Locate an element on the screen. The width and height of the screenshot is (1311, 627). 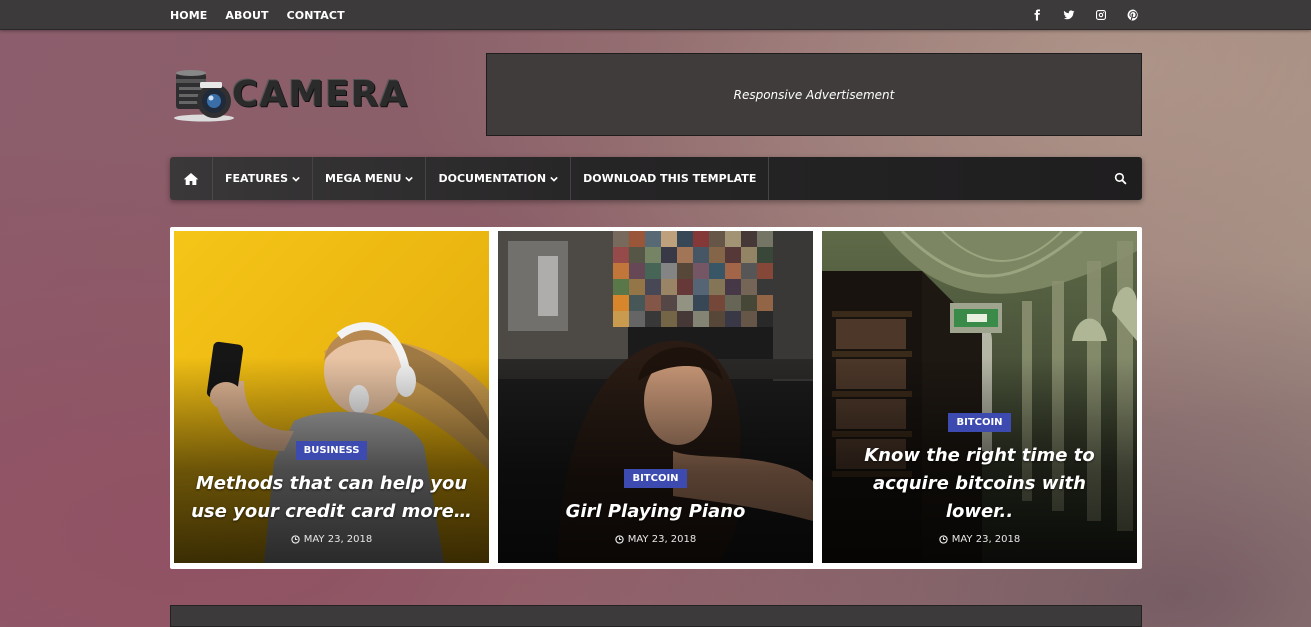
site-logo: CAMERA is located at coordinates (288, 94).